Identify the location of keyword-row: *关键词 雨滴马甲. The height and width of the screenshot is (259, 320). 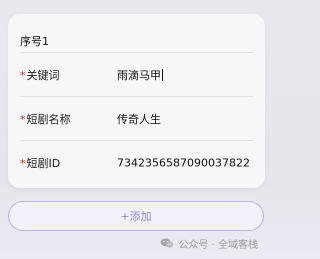
(136, 75).